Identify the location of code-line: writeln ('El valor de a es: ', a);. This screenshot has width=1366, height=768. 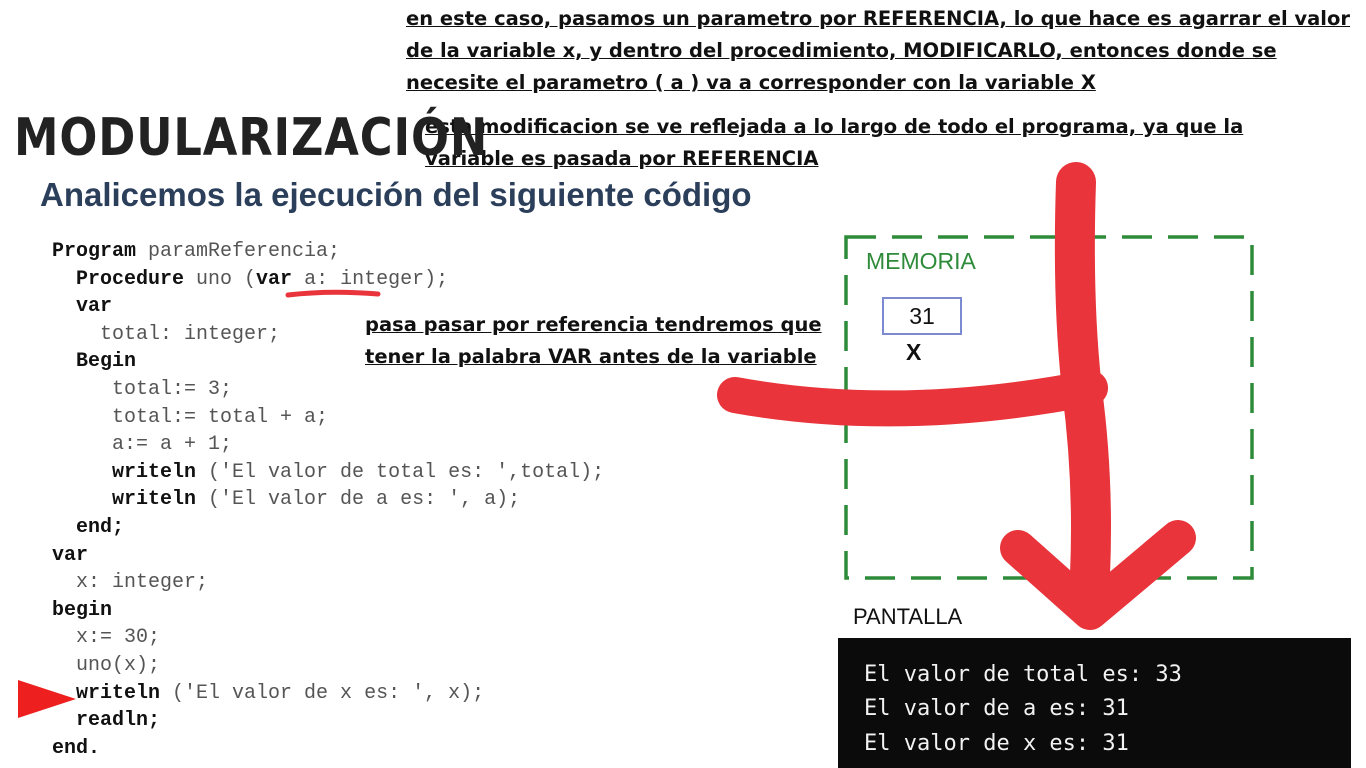
(328, 500).